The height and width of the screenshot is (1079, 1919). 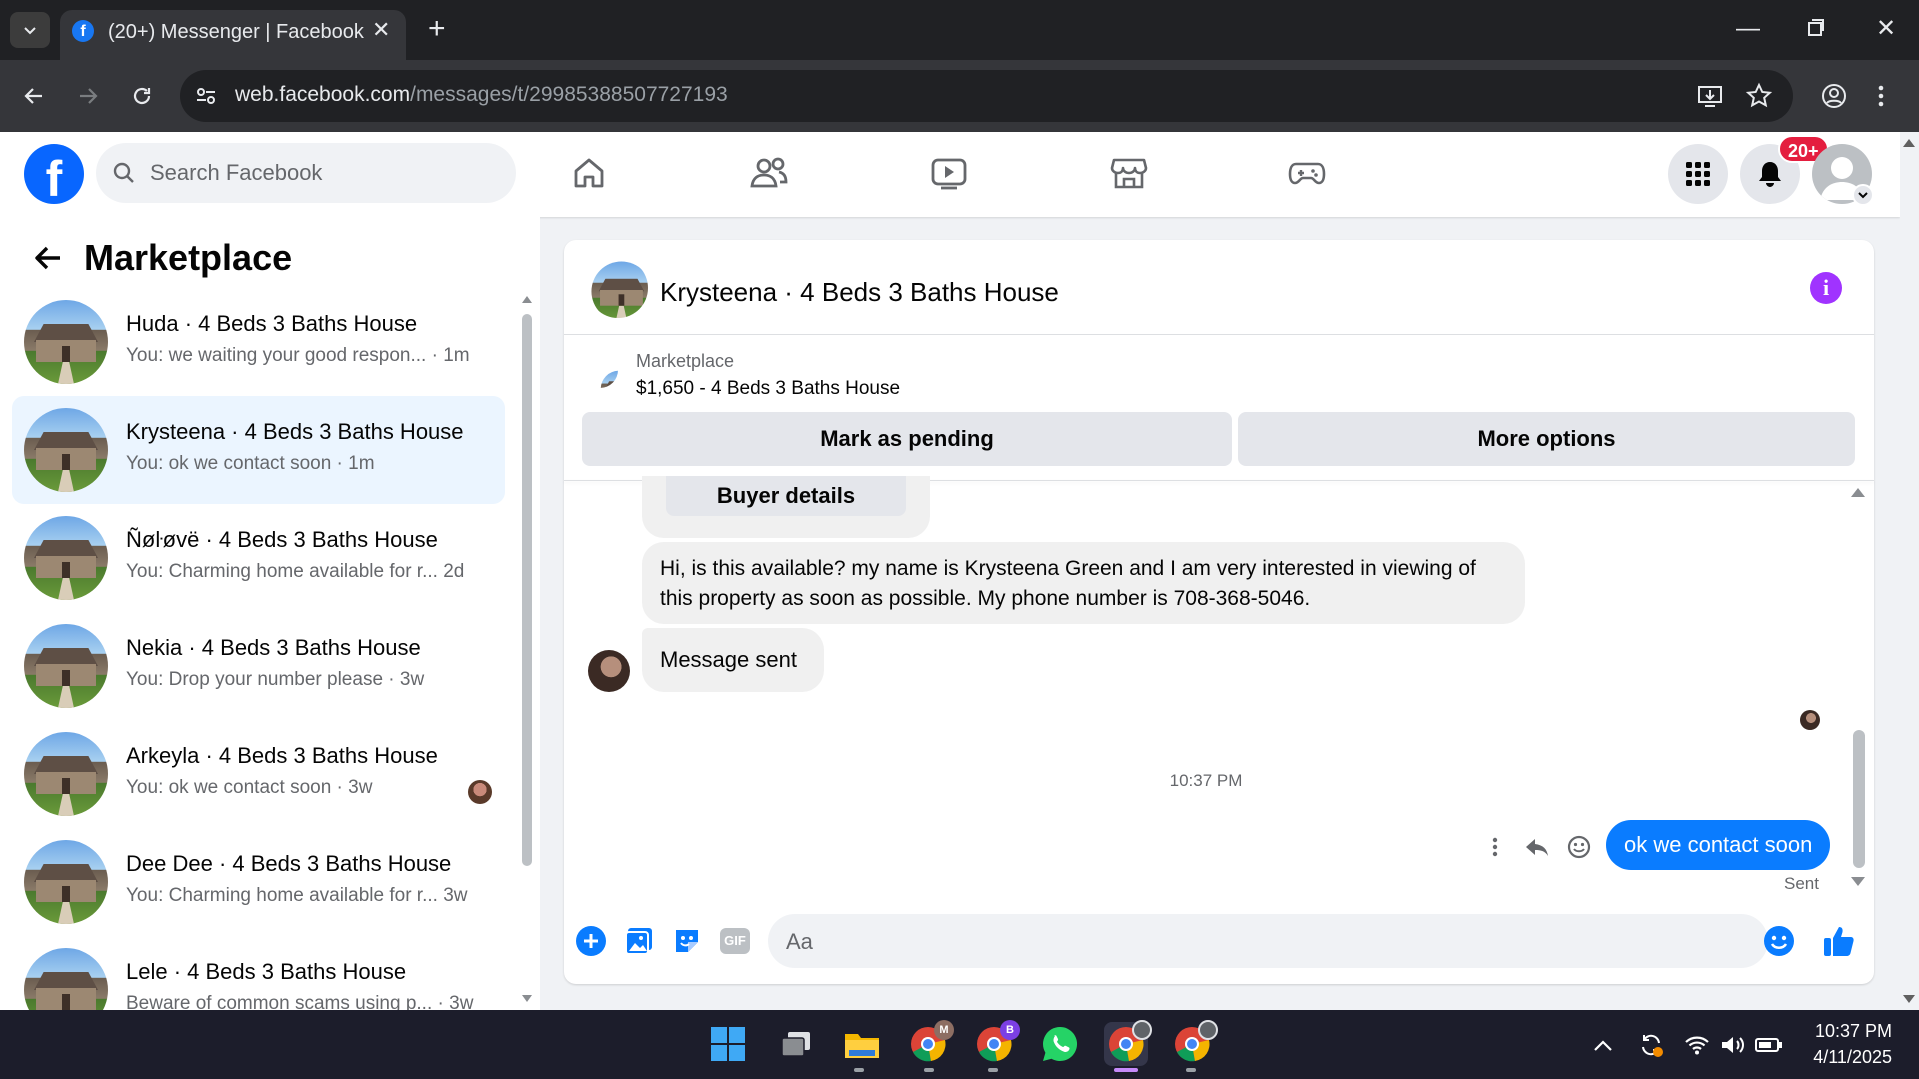 What do you see at coordinates (1698, 174) in the screenshot?
I see `menu-grid-icon` at bounding box center [1698, 174].